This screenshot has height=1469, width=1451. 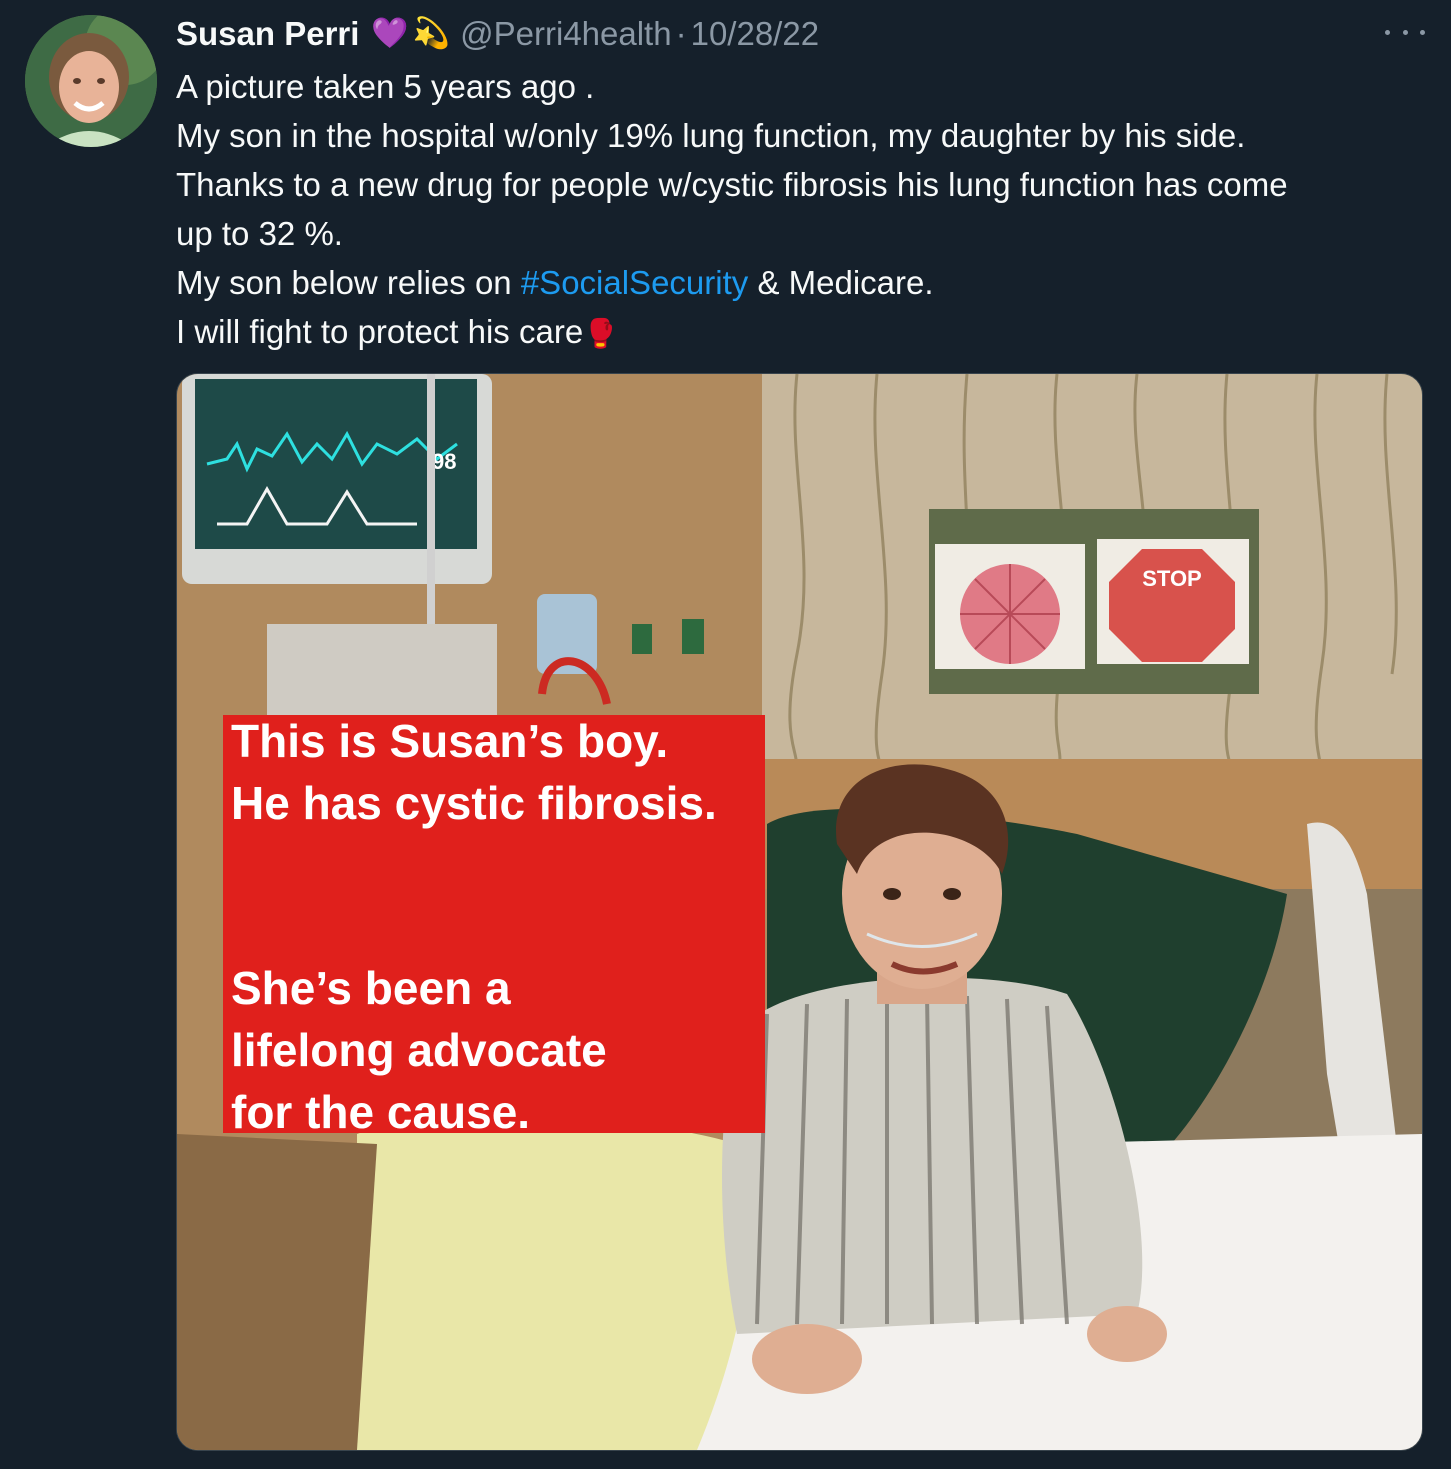 I want to click on overlay-caption-line: She’s been a, so click(x=371, y=988).